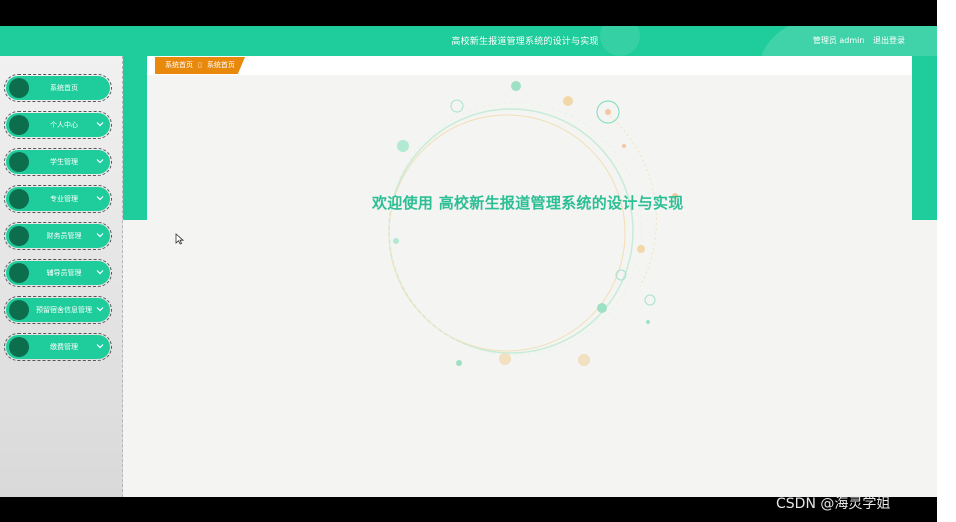  What do you see at coordinates (528, 203) in the screenshot?
I see `welcome-heading: 欢迎使用 高校新生报道管理系统的设计与实现` at bounding box center [528, 203].